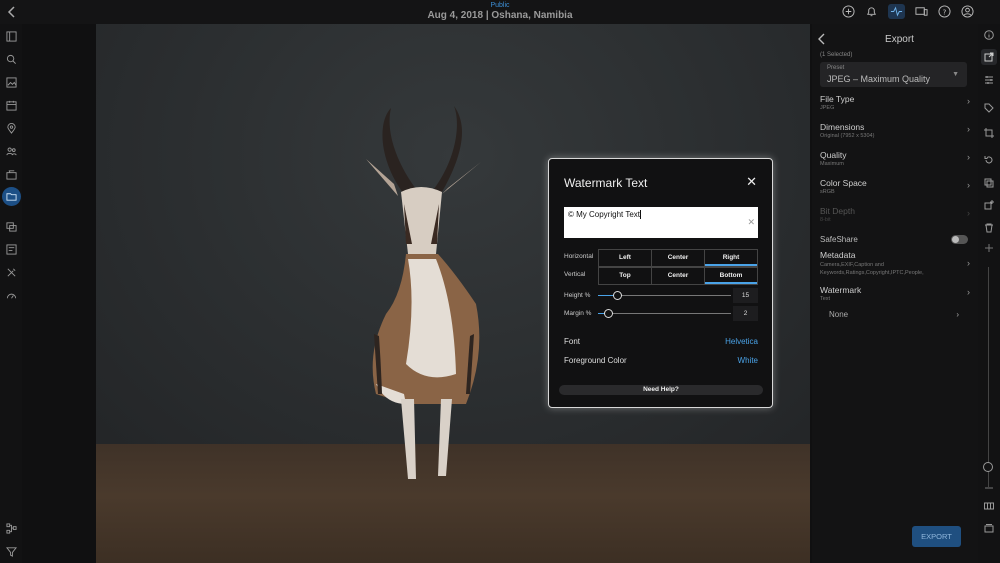 This screenshot has width=1000, height=563. What do you see at coordinates (825, 299) in the screenshot?
I see `row-value: Text` at bounding box center [825, 299].